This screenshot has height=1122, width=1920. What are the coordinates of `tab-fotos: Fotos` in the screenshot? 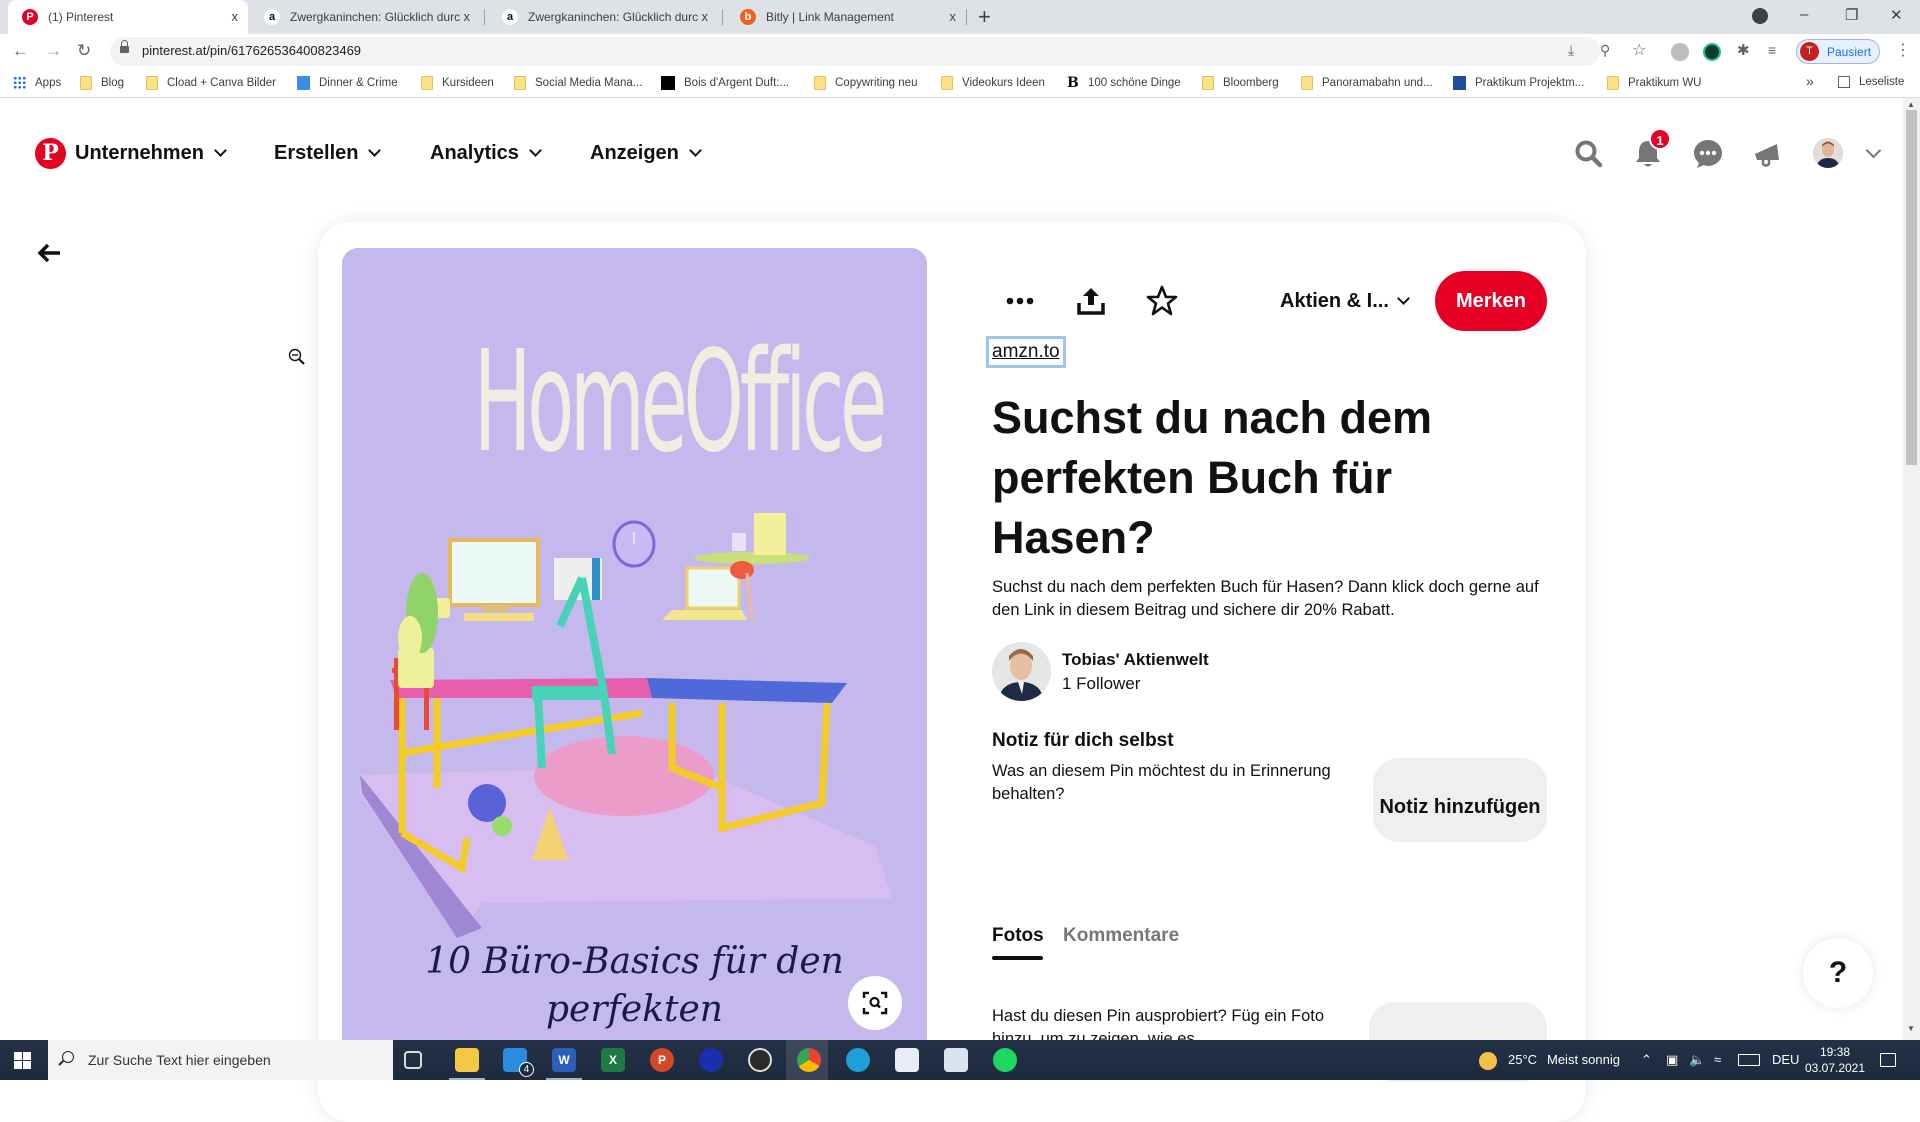 It's located at (1018, 936).